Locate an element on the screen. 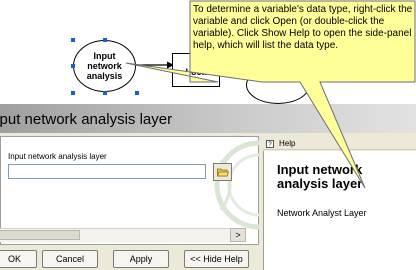 This screenshot has height=270, width=416. tool-node: A Loca is located at coordinates (196, 70).